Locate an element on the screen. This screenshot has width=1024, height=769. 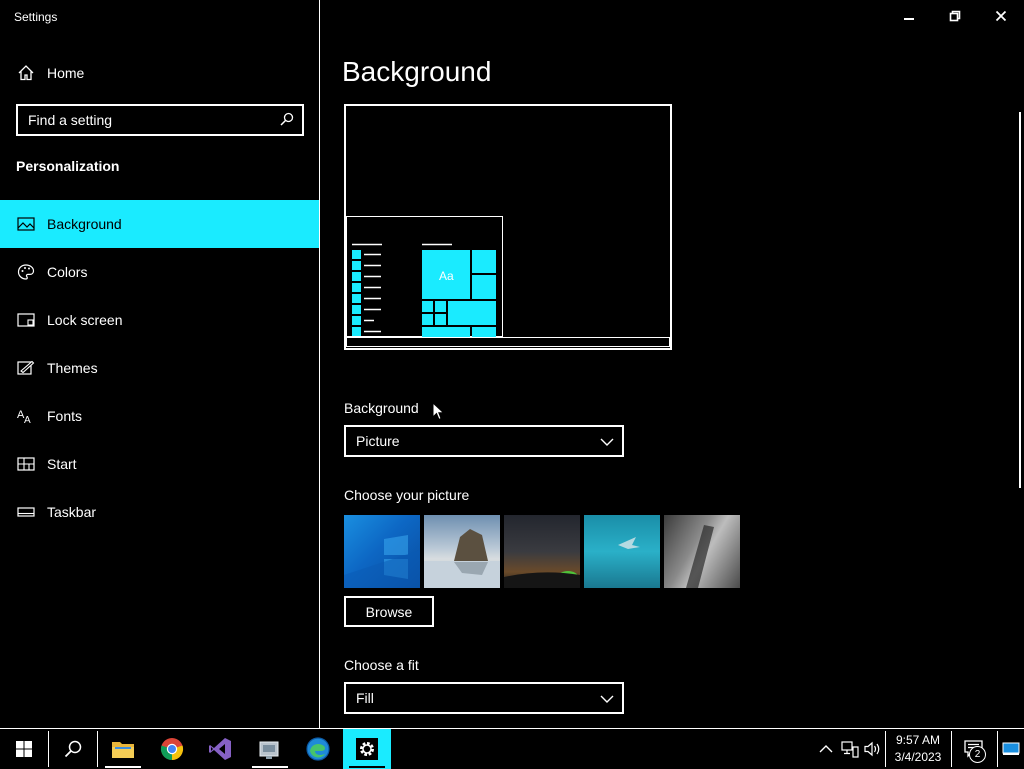
taskbar-divider is located at coordinates (97, 749).